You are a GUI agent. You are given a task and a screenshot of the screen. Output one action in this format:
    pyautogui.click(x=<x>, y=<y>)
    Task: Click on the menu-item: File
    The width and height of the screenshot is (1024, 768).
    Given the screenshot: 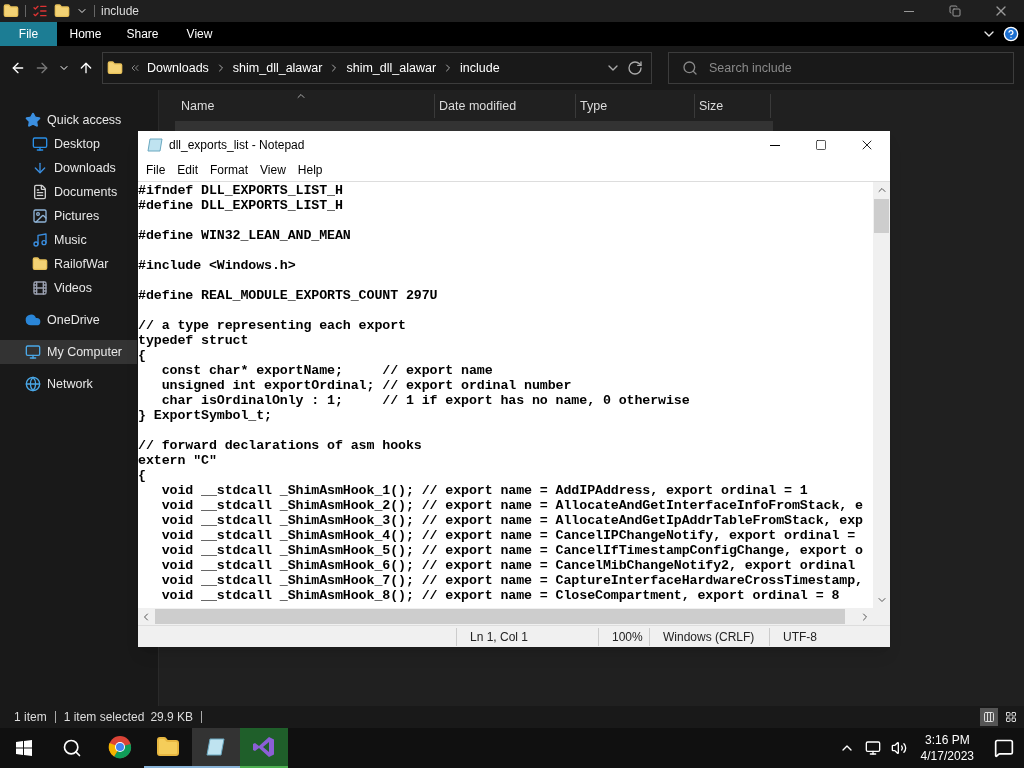 What is the action you would take?
    pyautogui.click(x=156, y=170)
    